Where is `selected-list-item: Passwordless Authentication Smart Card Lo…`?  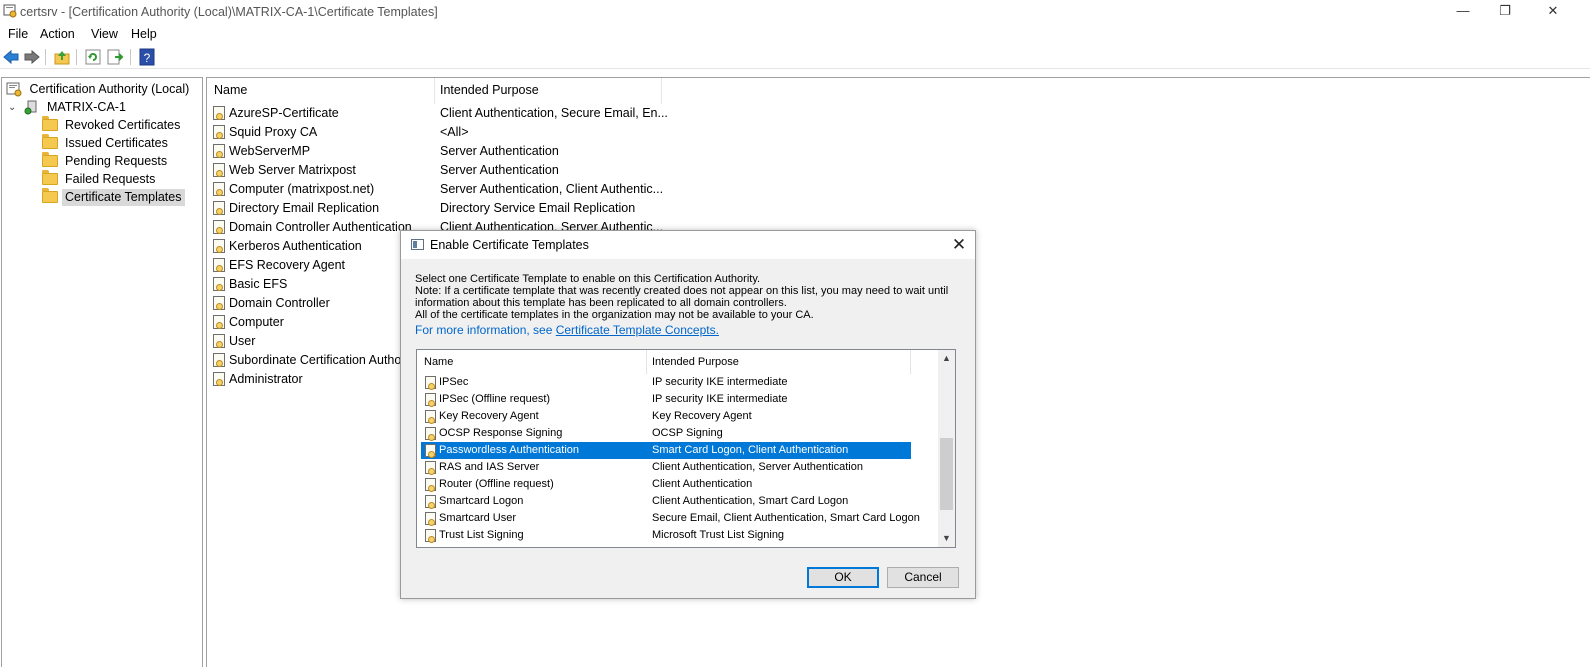
selected-list-item: Passwordless Authentication Smart Card Lo… is located at coordinates (666, 450).